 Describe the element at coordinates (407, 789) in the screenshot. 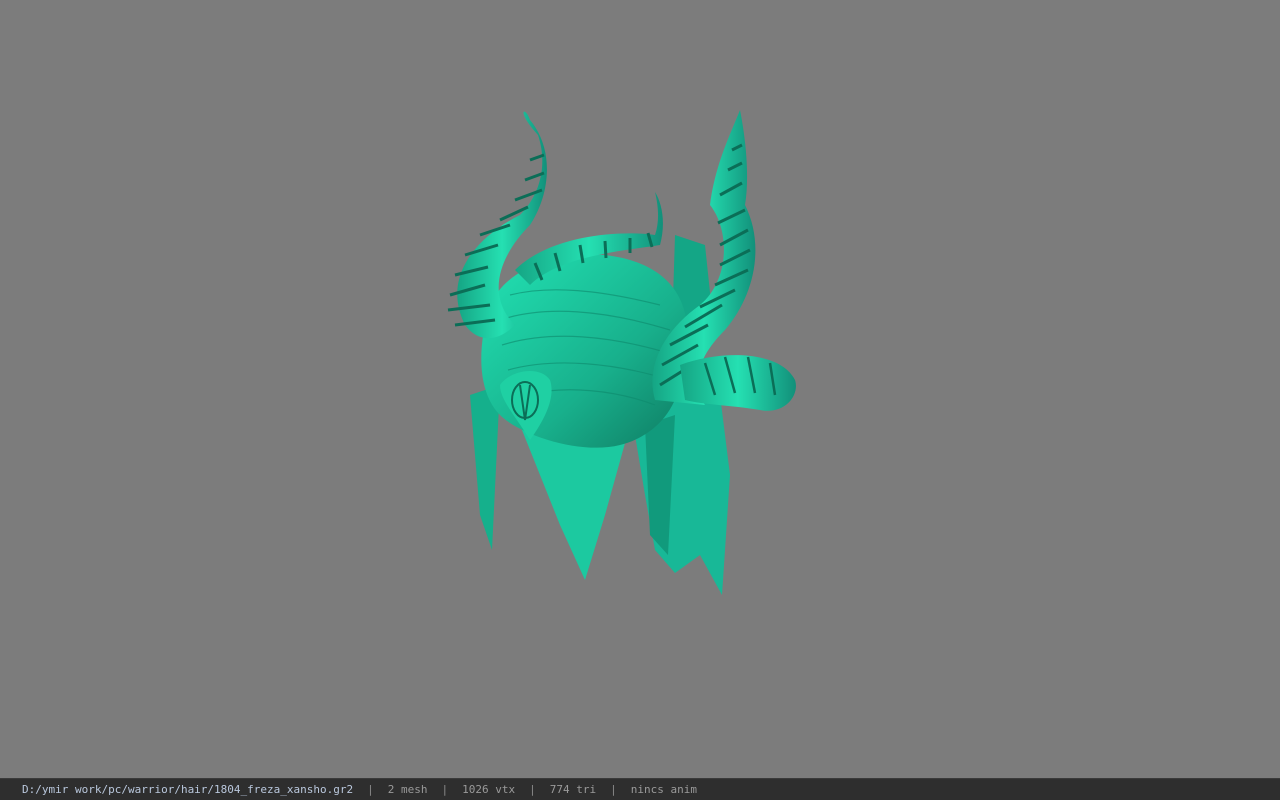

I see `mesh-count: 2 mesh` at that location.